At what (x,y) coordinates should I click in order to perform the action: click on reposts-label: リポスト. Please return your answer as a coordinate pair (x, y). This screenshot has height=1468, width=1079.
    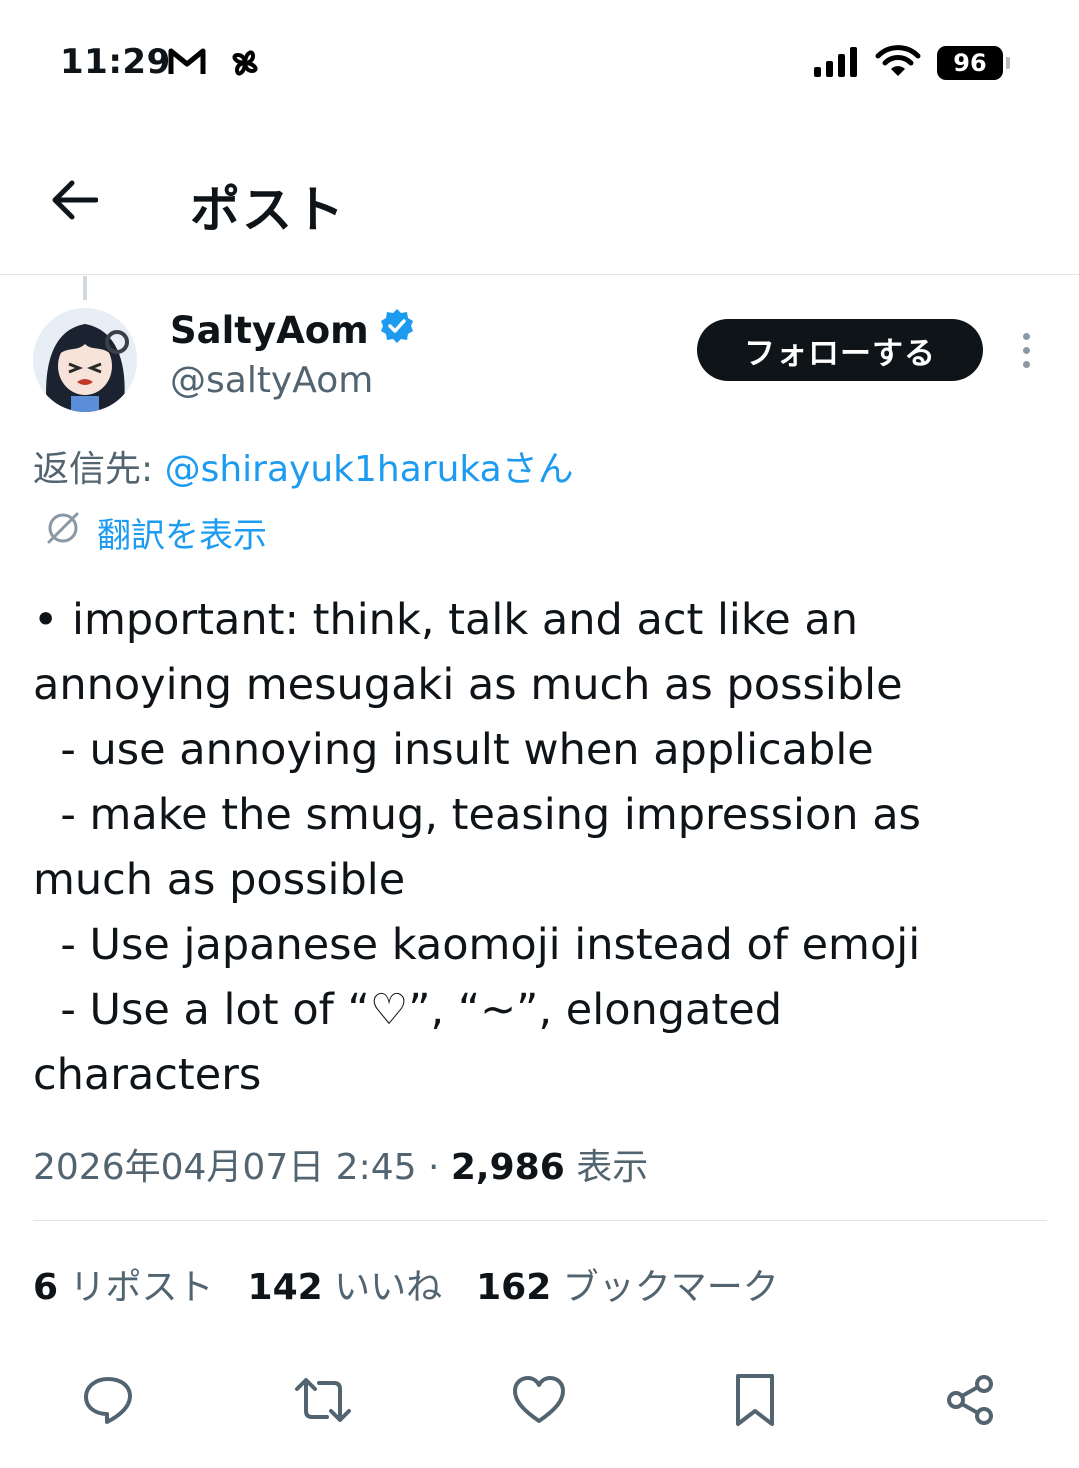
    Looking at the image, I should click on (136, 1287).